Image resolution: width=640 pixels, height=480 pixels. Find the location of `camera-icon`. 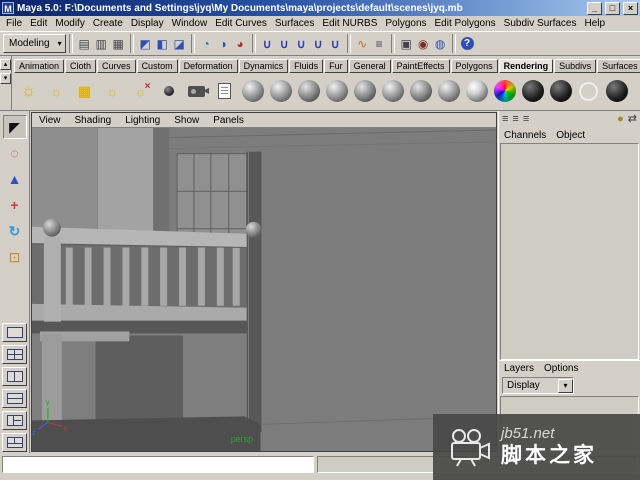

camera-icon is located at coordinates (196, 91).